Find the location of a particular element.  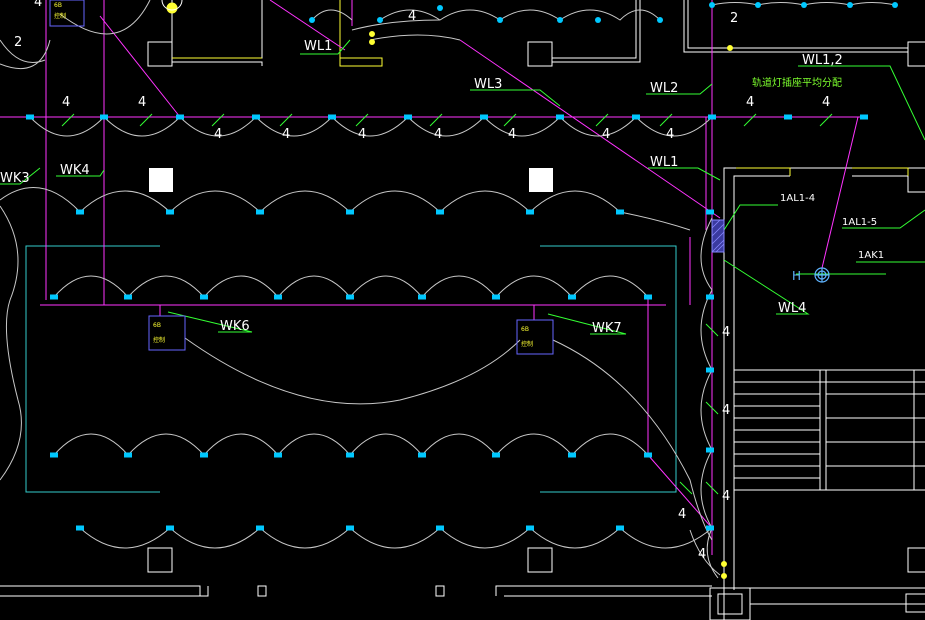

column-top-mid is located at coordinates (540, 54).